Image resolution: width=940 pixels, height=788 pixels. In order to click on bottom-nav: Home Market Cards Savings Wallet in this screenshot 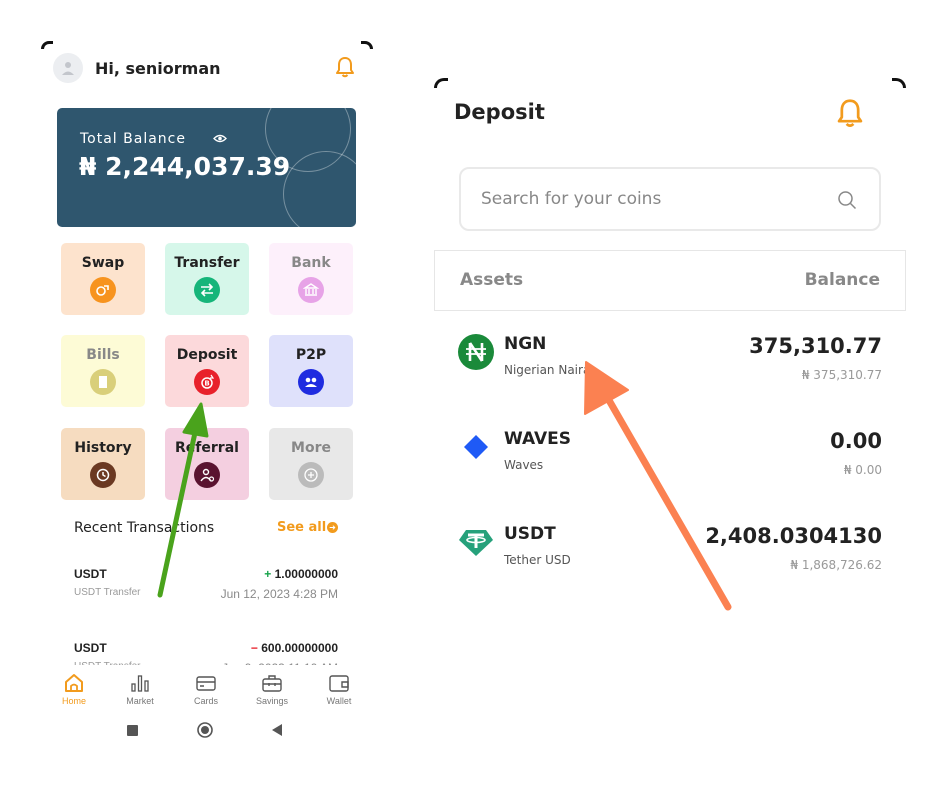, I will do `click(207, 690)`.